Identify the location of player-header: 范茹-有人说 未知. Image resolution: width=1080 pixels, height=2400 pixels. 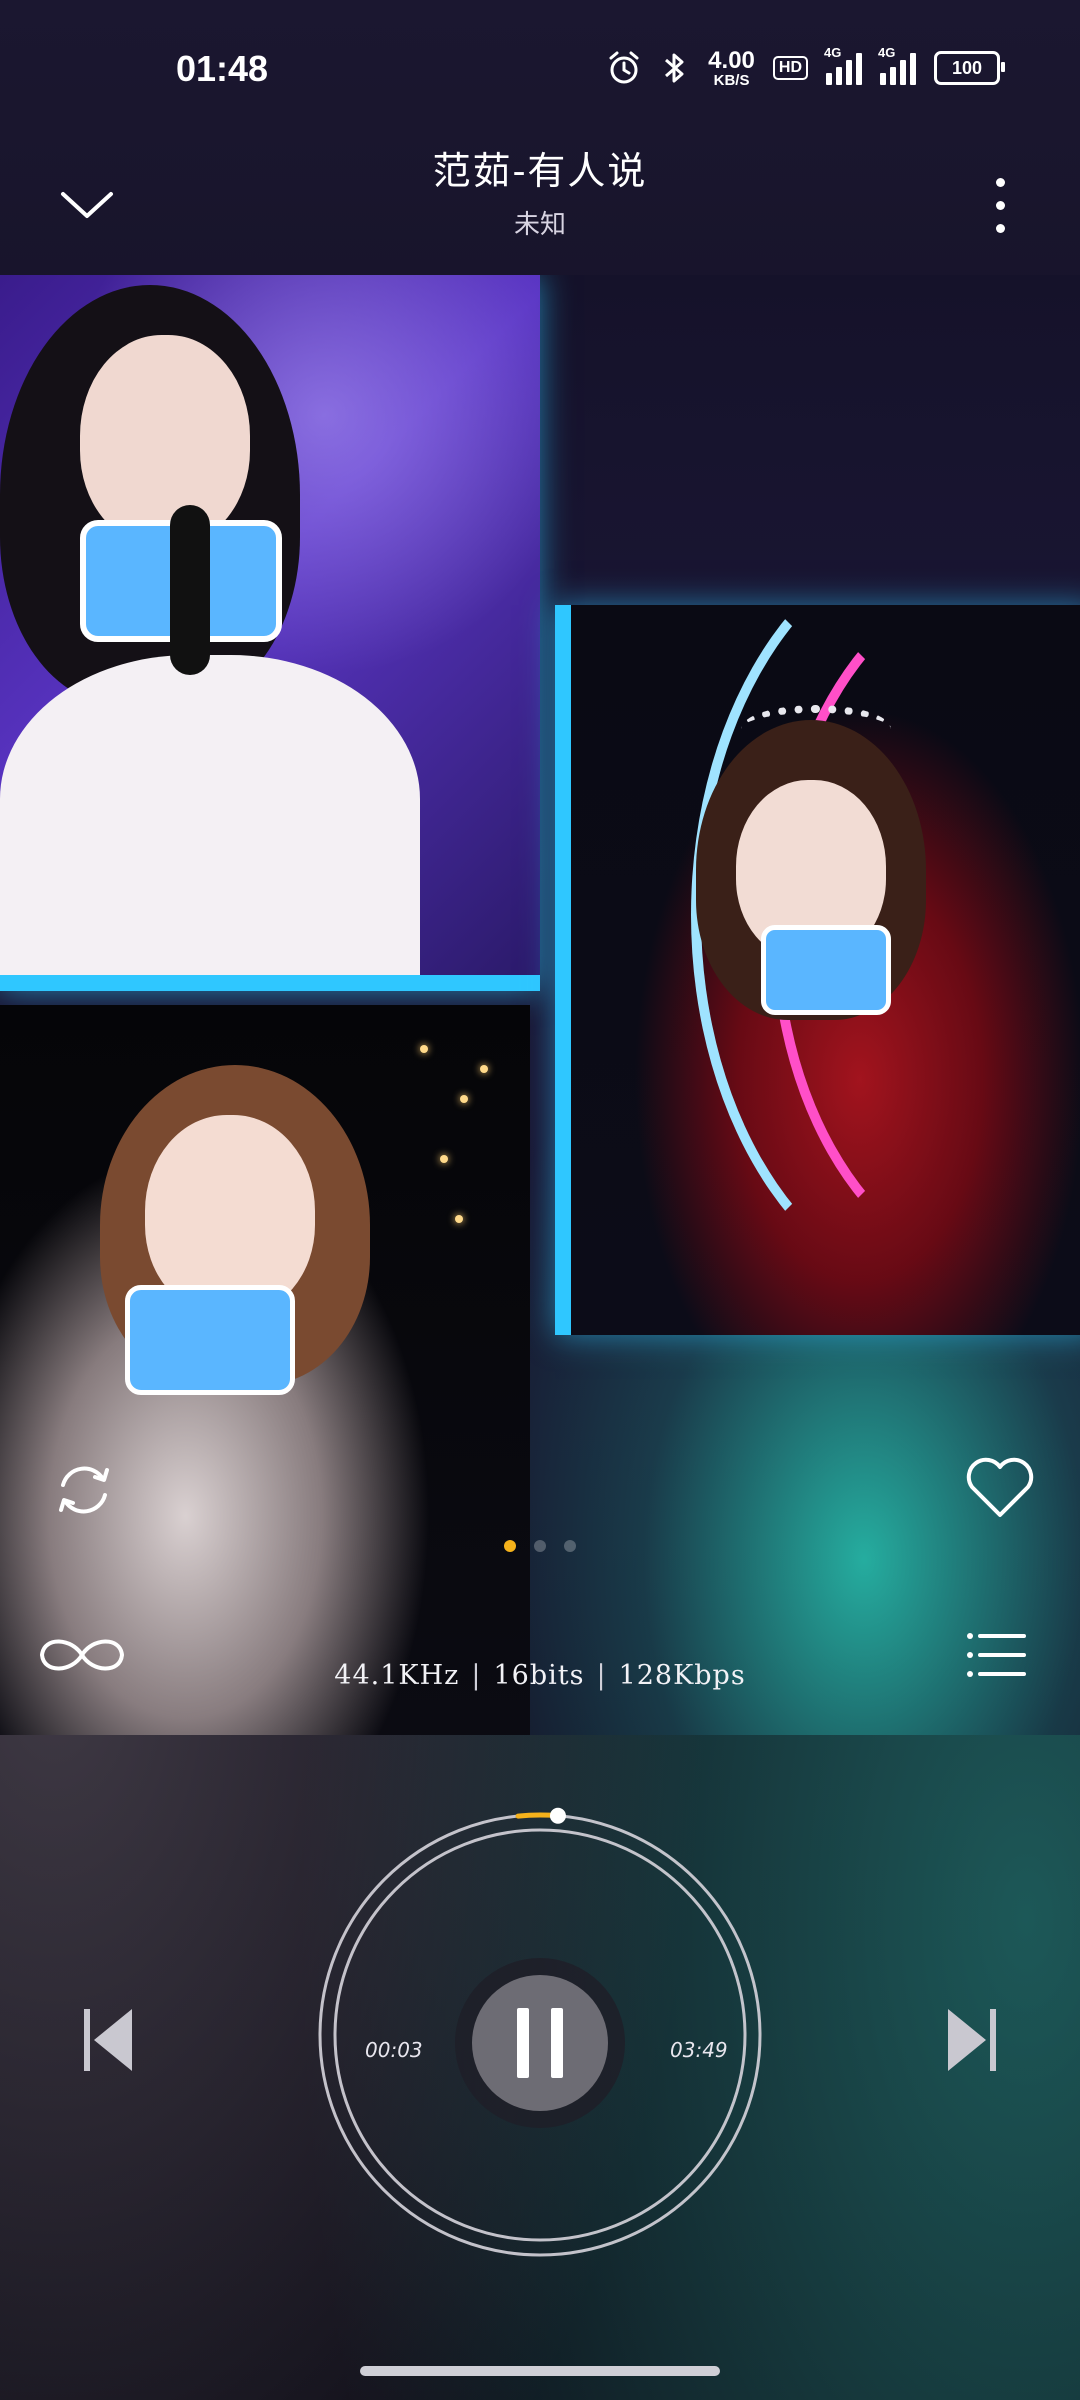
(540, 205).